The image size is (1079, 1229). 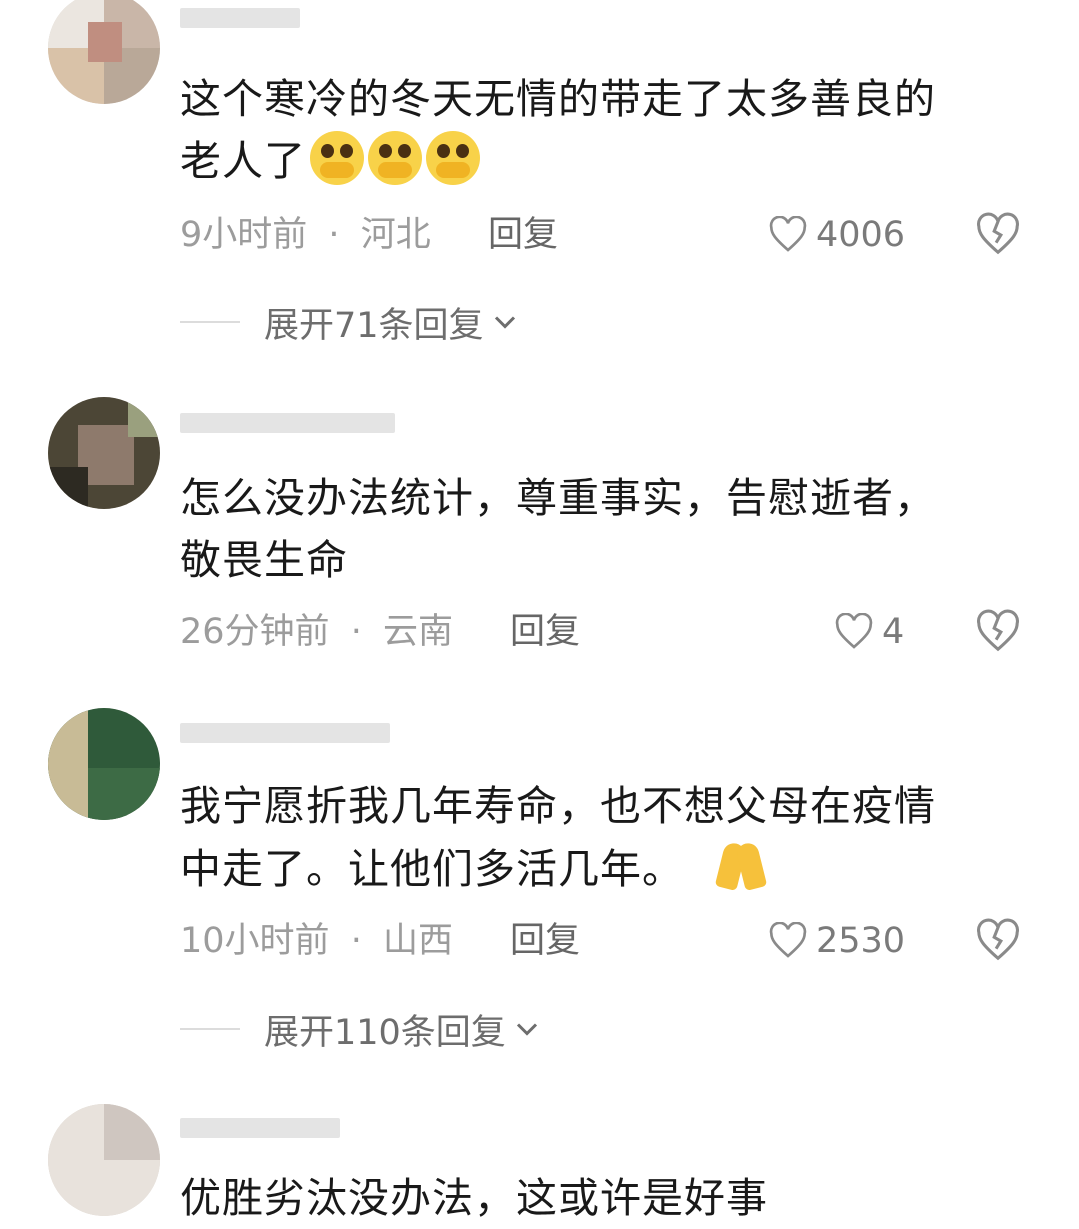 I want to click on expand-replies: 展开110条回复, so click(x=361, y=1029).